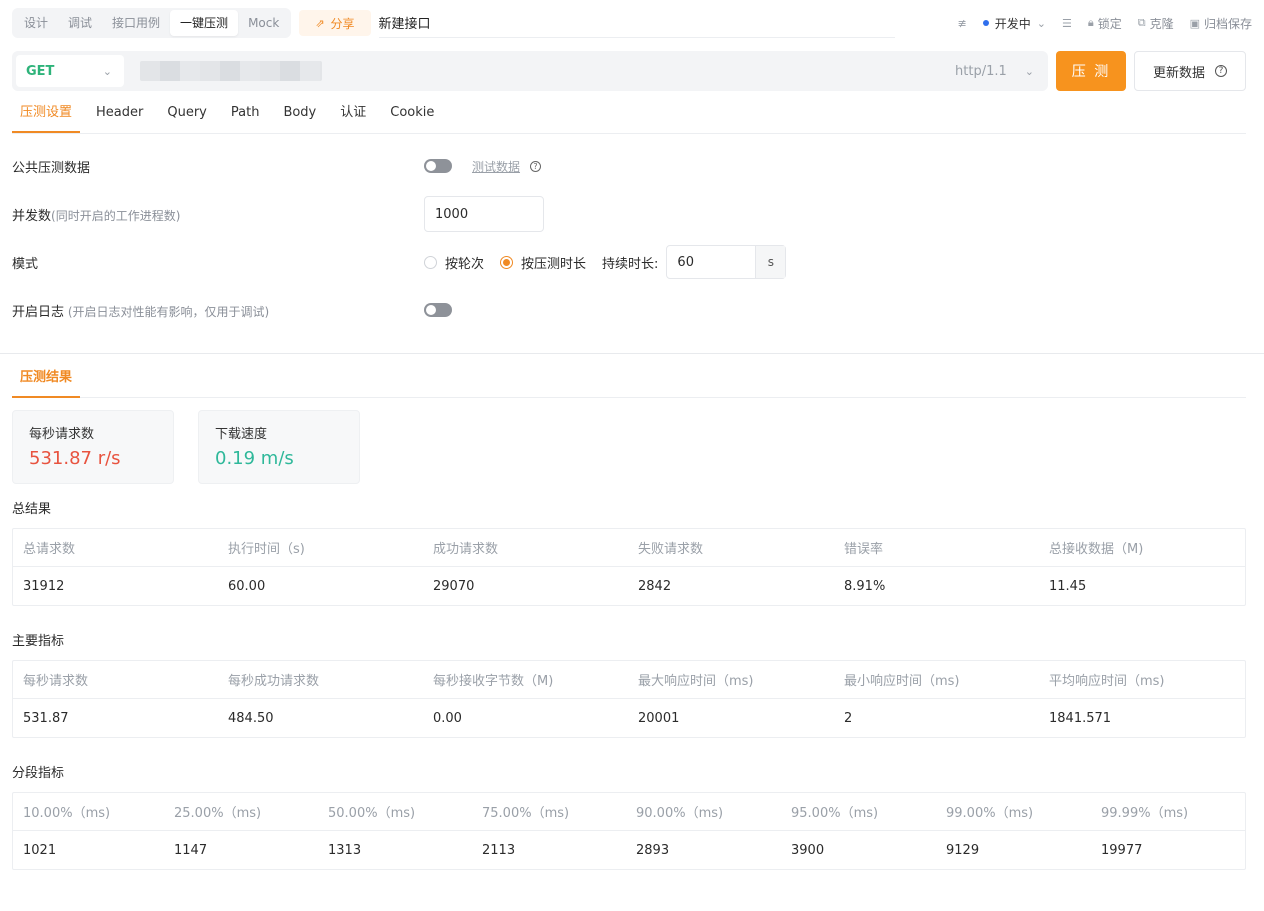 The height and width of the screenshot is (911, 1264). Describe the element at coordinates (342, 23) in the screenshot. I see `share-label: 分享` at that location.